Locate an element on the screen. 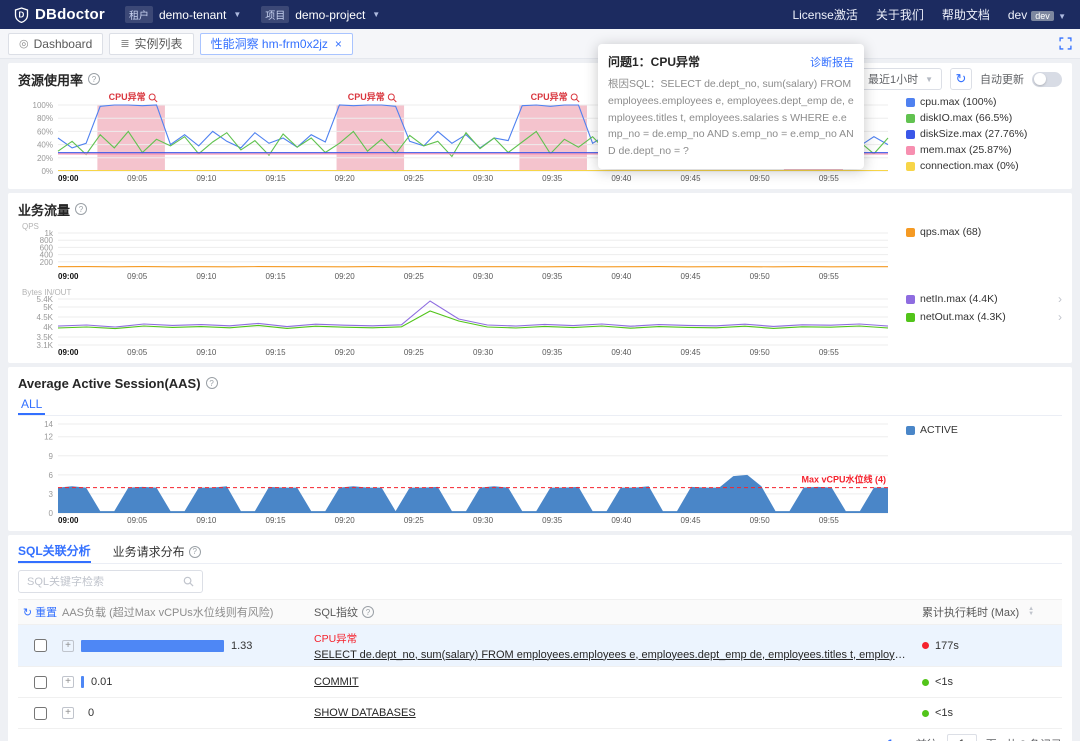 The width and height of the screenshot is (1080, 741). about-link: 关于我们 is located at coordinates (900, 14).